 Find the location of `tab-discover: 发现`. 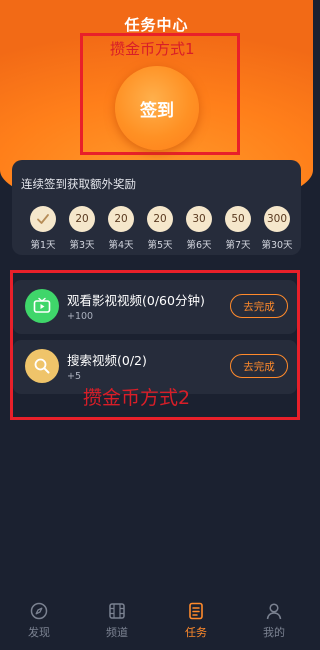

tab-discover: 发现 is located at coordinates (39, 620).